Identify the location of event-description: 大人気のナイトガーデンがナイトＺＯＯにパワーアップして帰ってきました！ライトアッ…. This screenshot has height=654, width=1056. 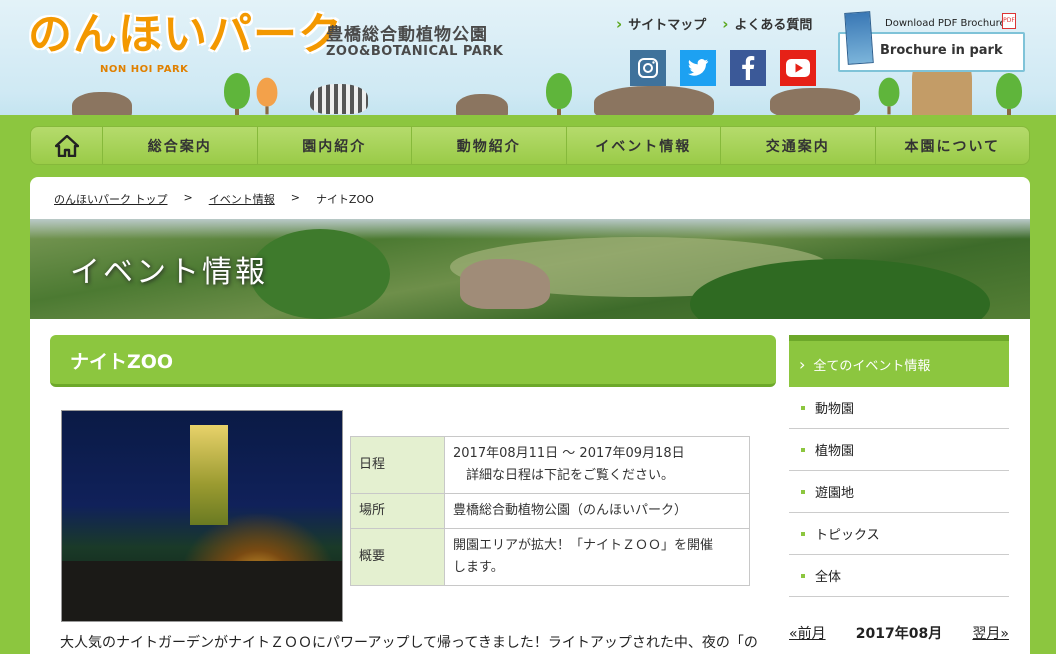
(409, 643).